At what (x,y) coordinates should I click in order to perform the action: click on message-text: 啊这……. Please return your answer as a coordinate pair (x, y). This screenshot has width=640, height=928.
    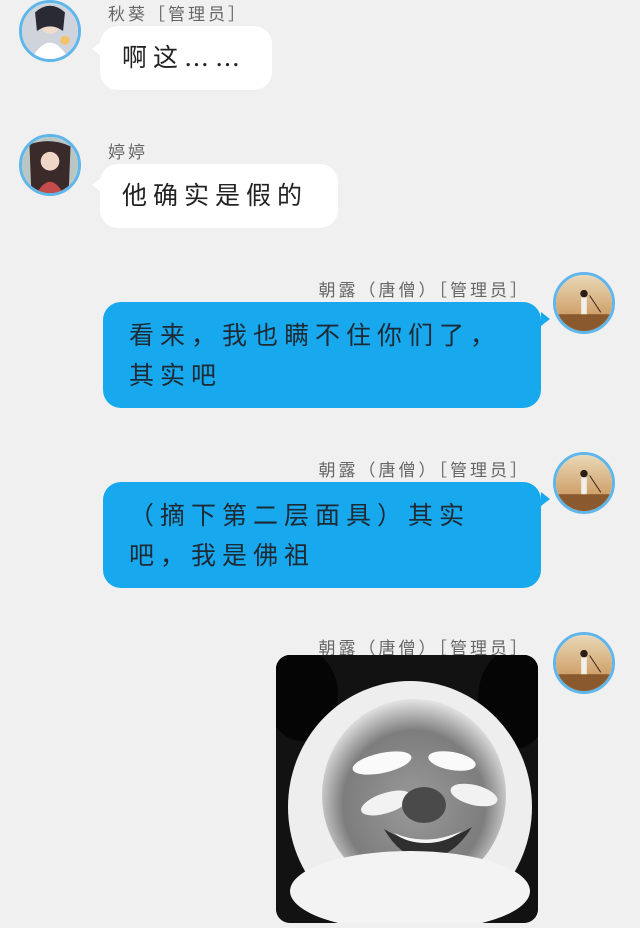
    Looking at the image, I should click on (184, 57).